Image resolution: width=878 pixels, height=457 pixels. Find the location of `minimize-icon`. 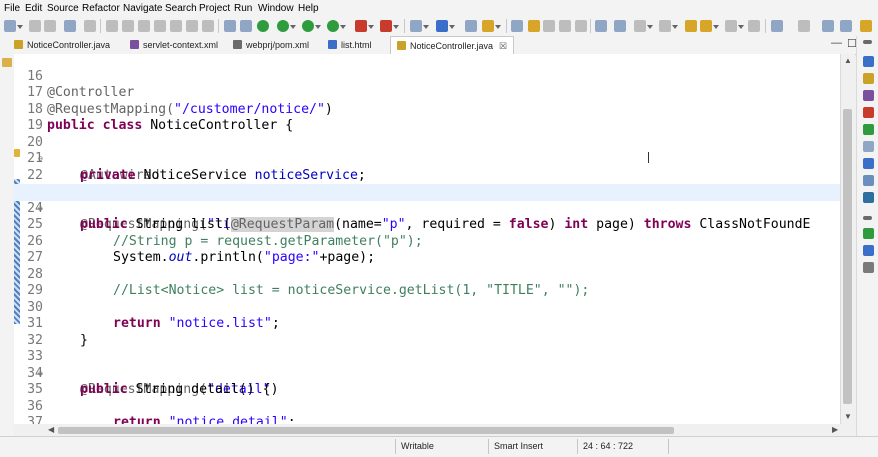

minimize-icon is located at coordinates (867, 42).